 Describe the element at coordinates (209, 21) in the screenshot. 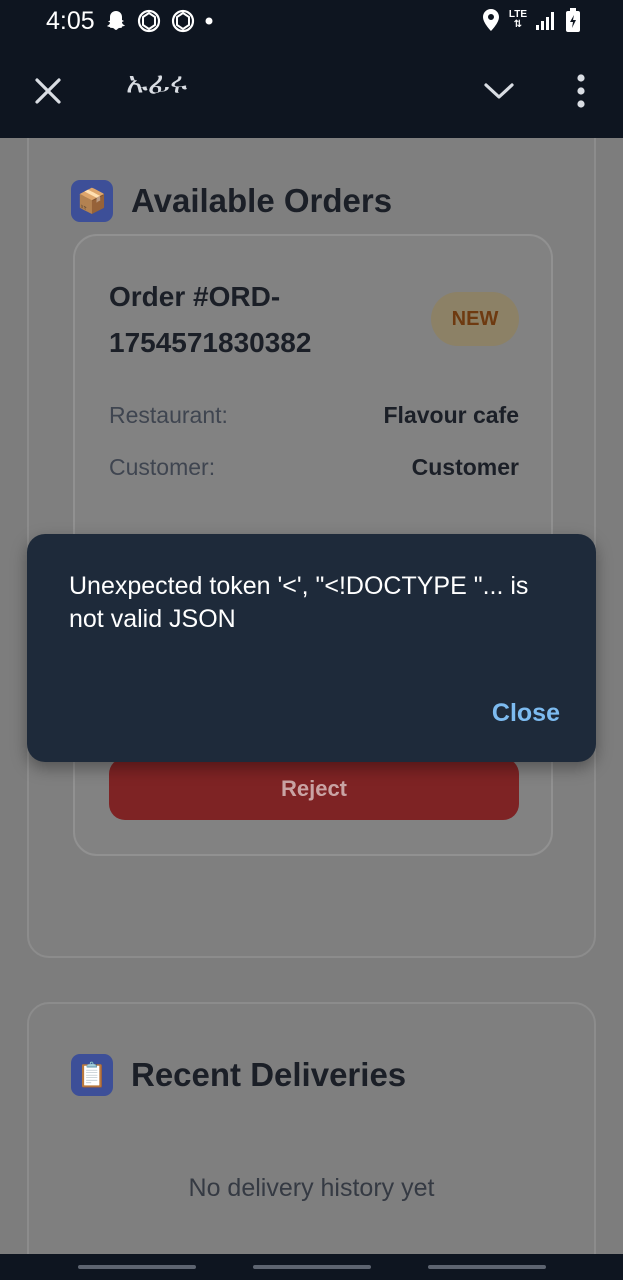

I see `dot-icon` at that location.